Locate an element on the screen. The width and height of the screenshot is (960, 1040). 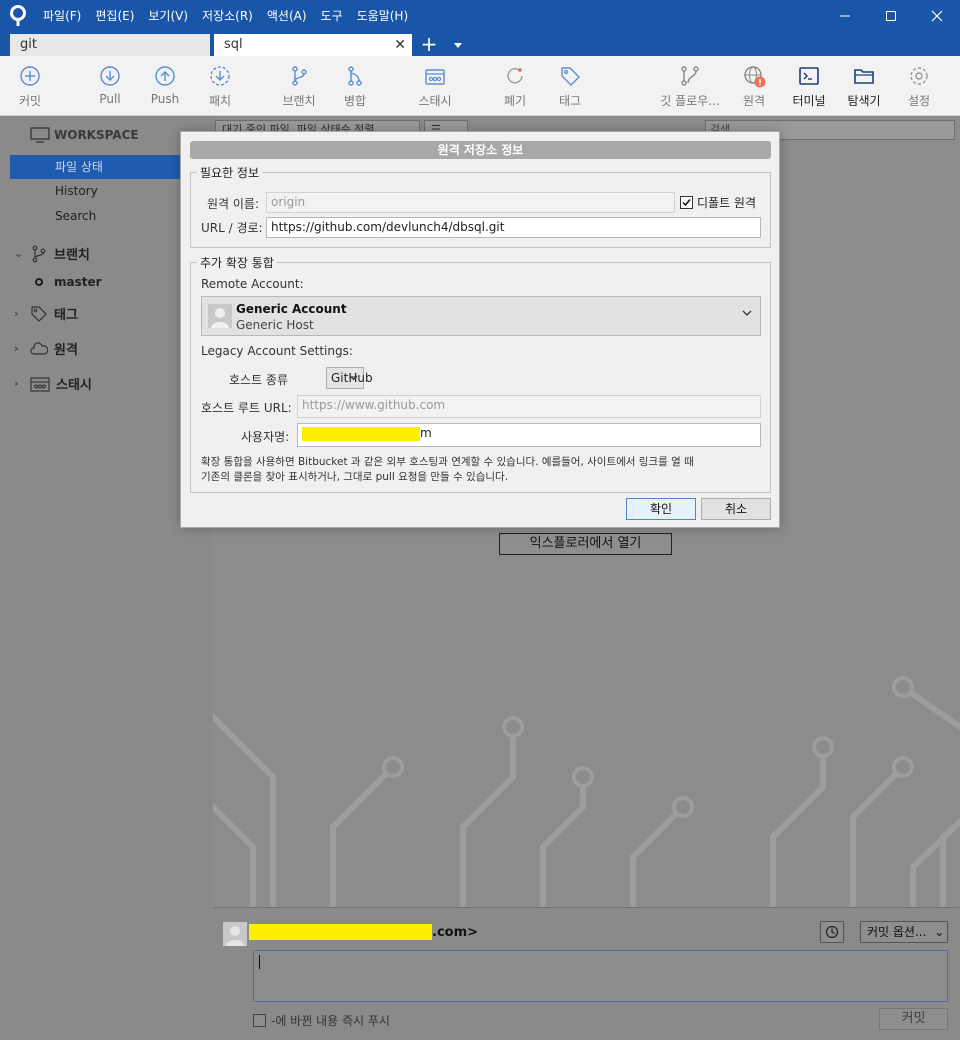
default-remote-option: 디폴트 원격 is located at coordinates (718, 202).